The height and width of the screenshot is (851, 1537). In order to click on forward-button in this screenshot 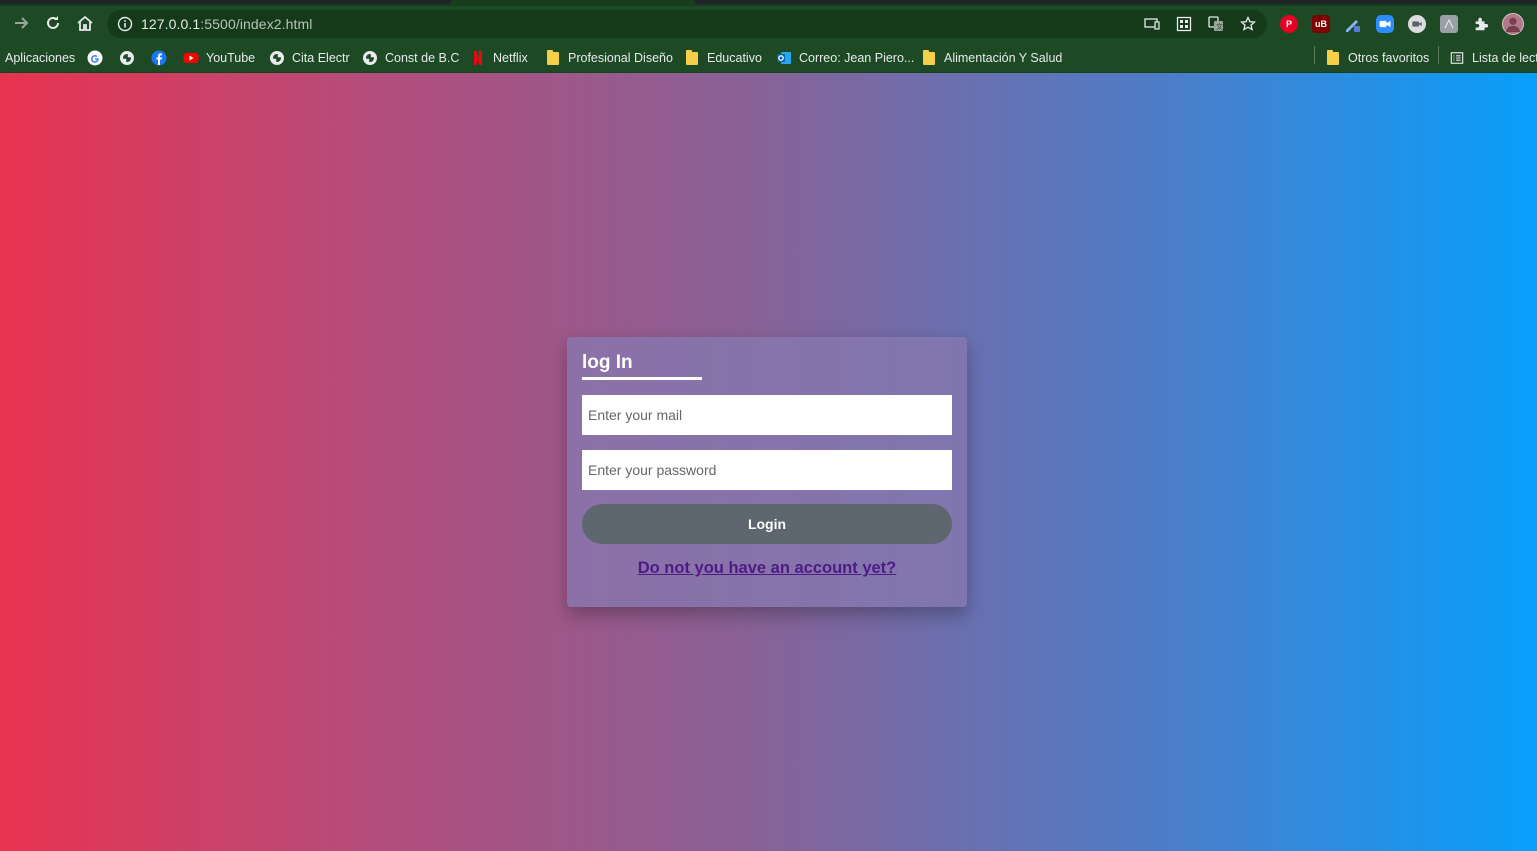, I will do `click(21, 23)`.